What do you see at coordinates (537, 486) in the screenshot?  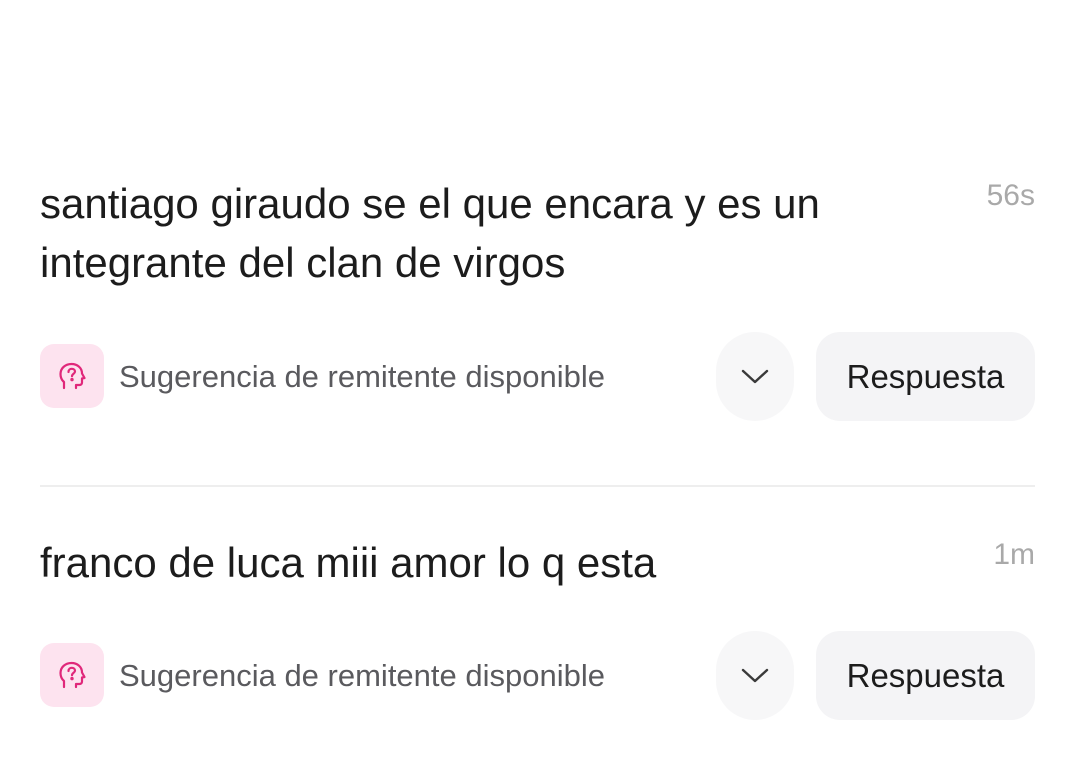 I see `divider` at bounding box center [537, 486].